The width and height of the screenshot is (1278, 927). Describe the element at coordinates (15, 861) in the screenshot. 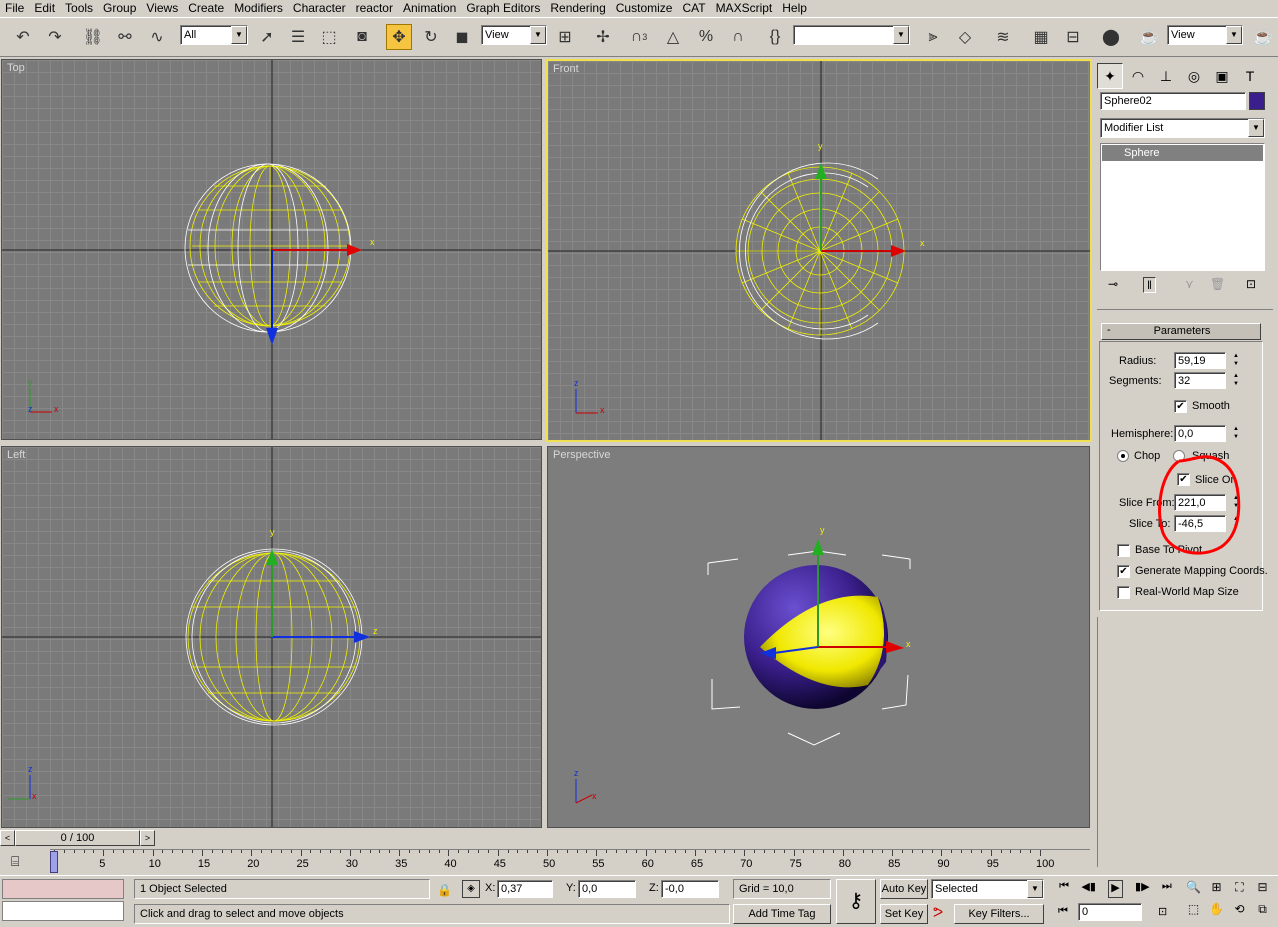

I see `mini-curve-editor-icon: ⌸` at that location.